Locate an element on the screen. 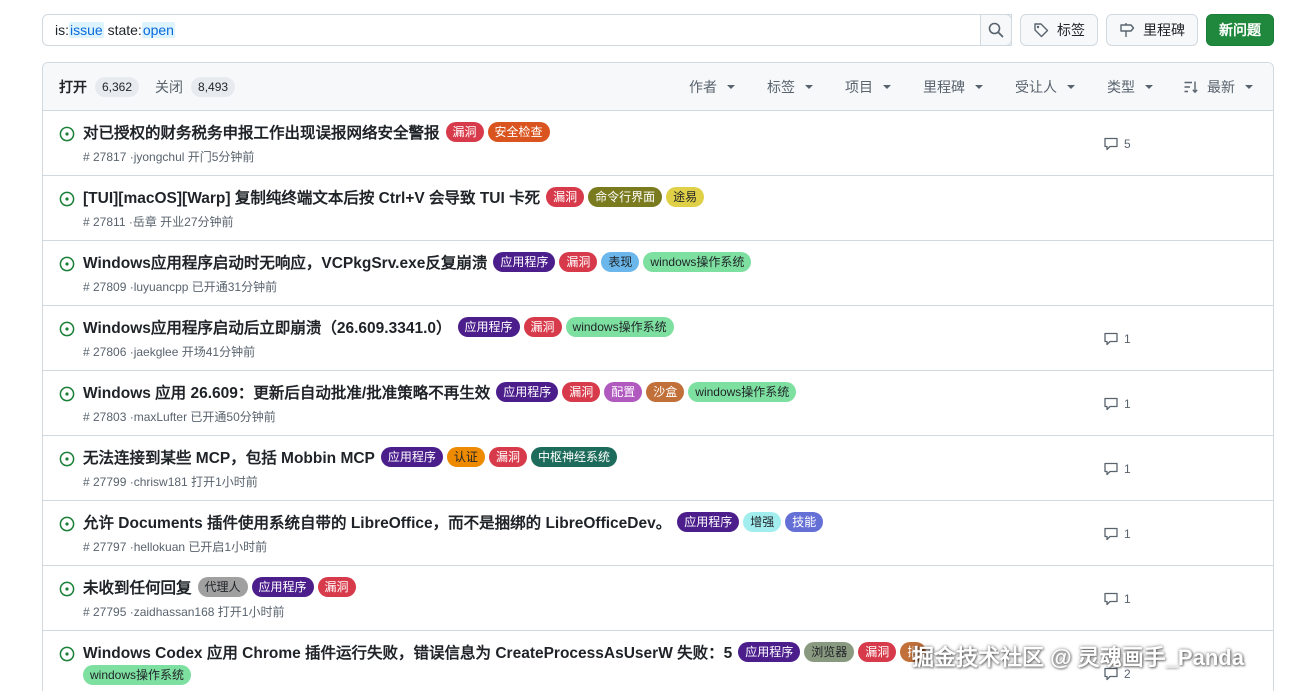 Image resolution: width=1310 pixels, height=691 pixels. issue-comments: 5 is located at coordinates (1117, 144).